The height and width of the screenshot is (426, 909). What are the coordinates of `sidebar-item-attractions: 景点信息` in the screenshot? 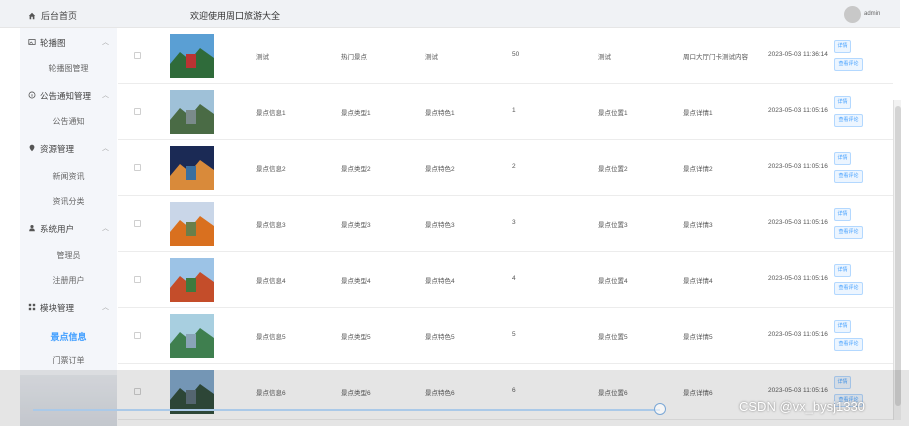 It's located at (68, 336).